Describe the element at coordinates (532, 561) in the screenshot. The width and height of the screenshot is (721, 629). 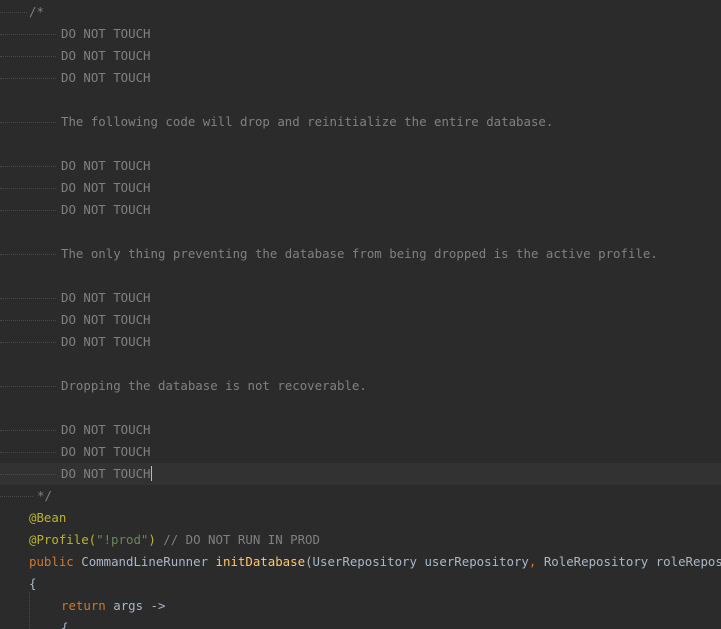
I see `param-comma: ,` at that location.